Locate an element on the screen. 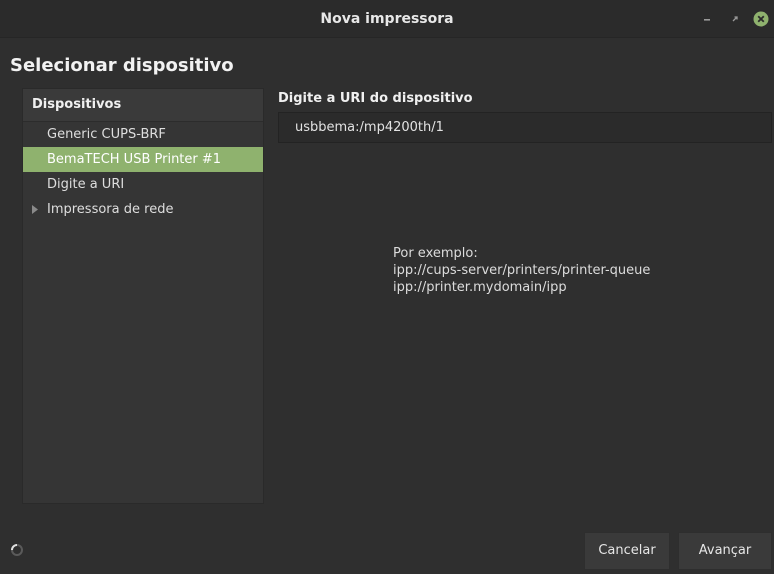  device-list-header: Dispositivos is located at coordinates (143, 105).